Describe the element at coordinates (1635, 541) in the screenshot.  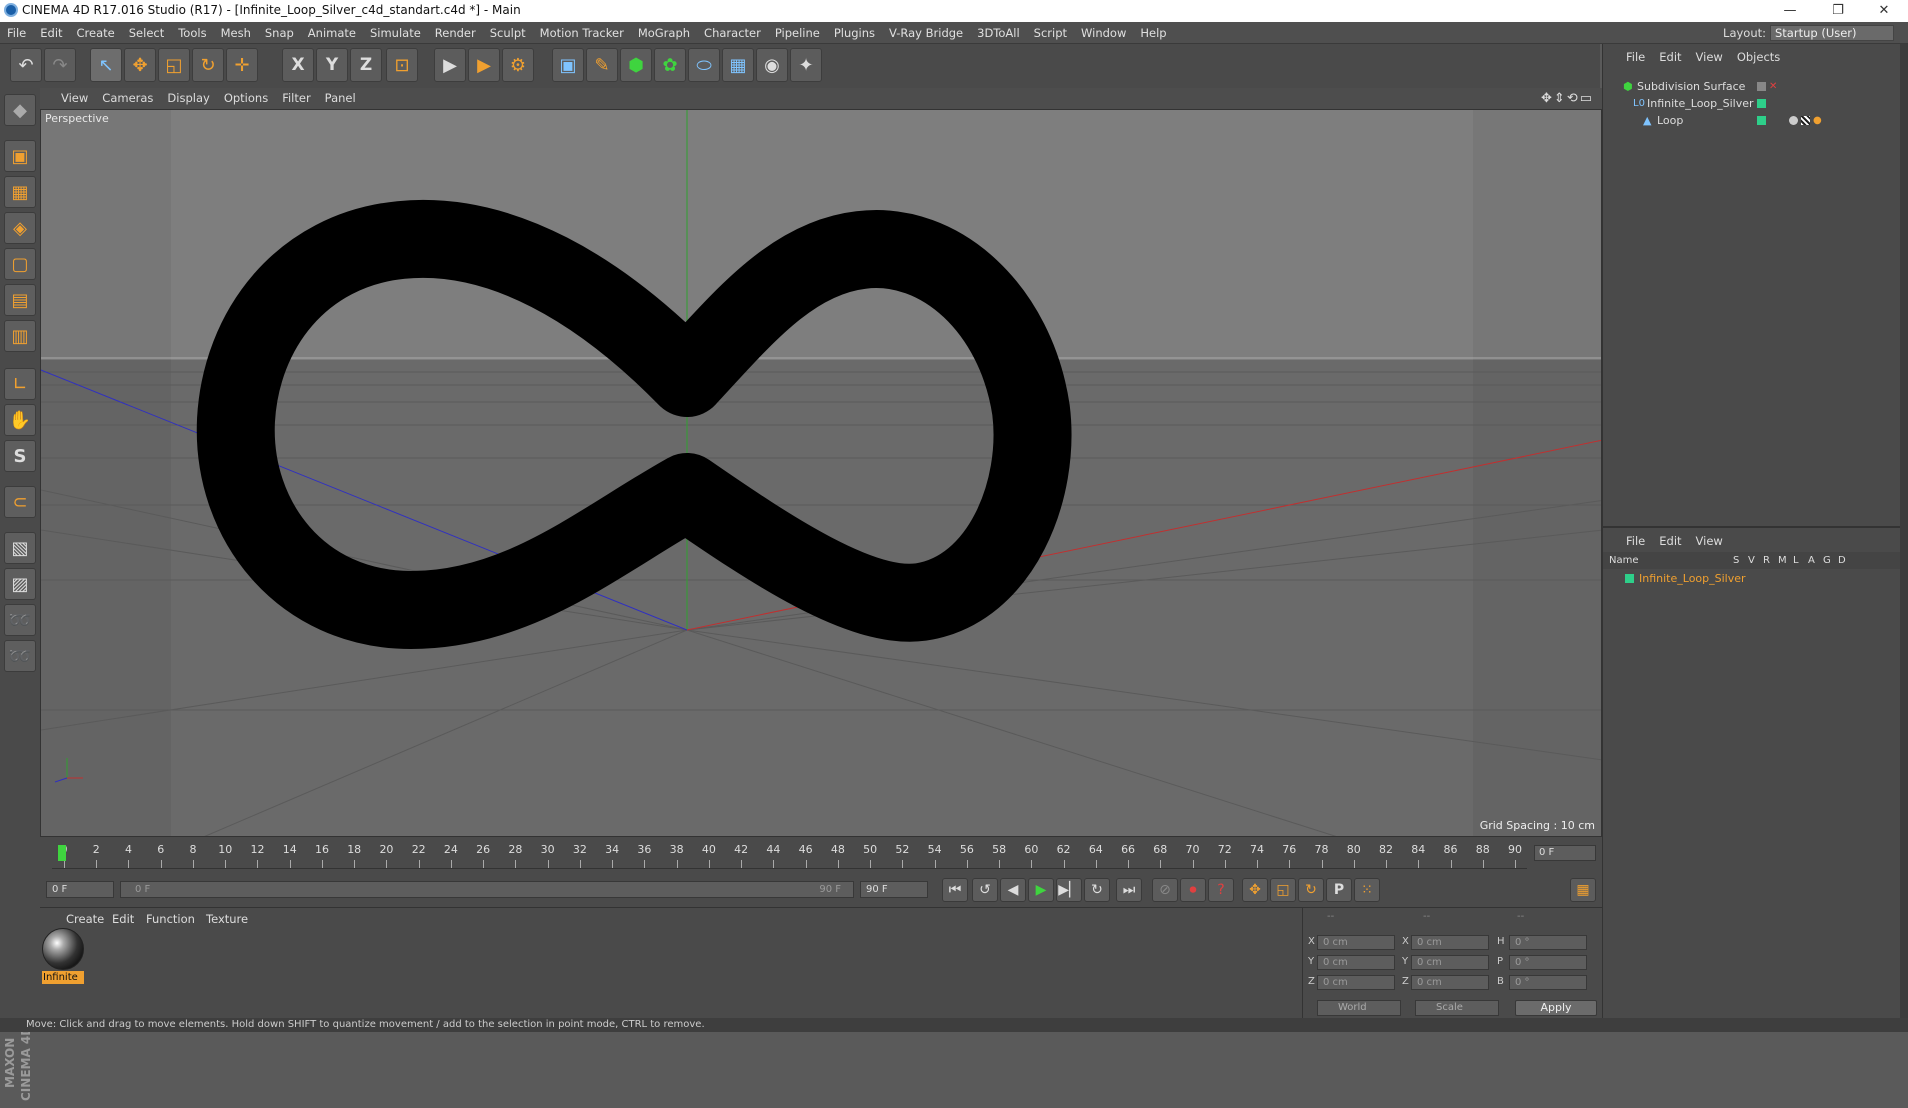
I see `layers-menu-file: File` at that location.